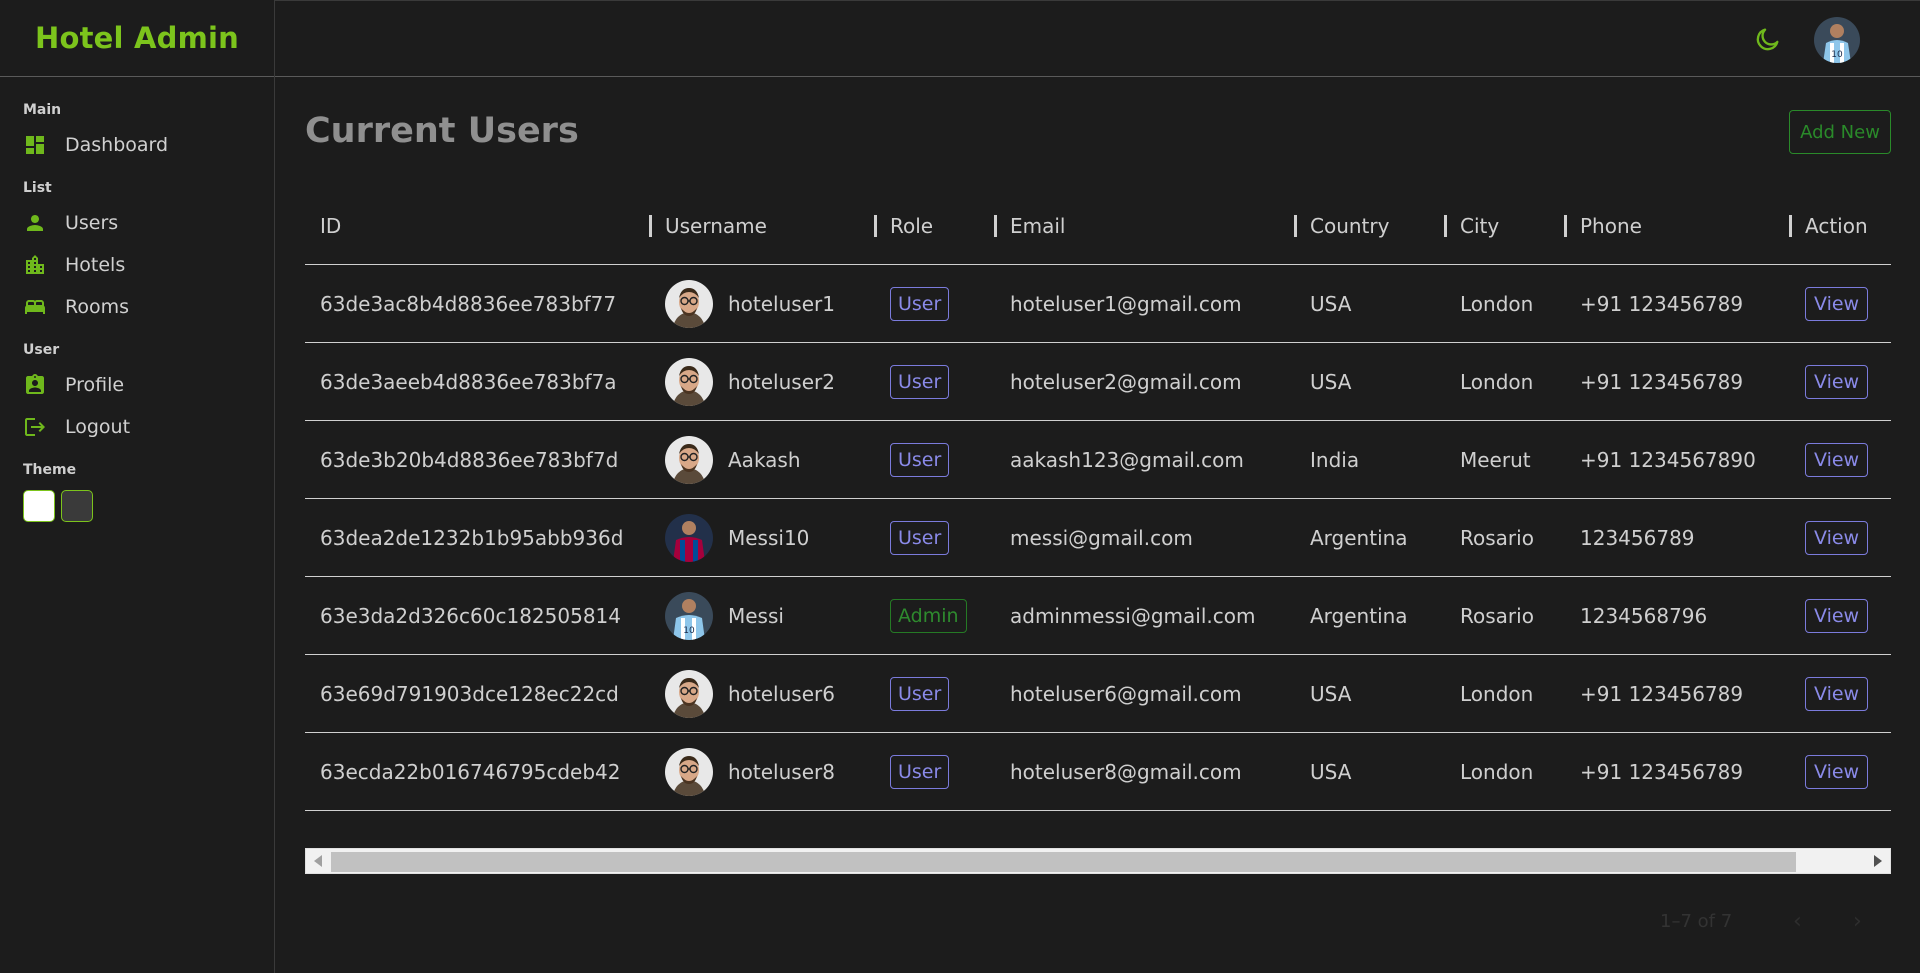 This screenshot has width=1920, height=973. I want to click on username-text: Messi, so click(756, 616).